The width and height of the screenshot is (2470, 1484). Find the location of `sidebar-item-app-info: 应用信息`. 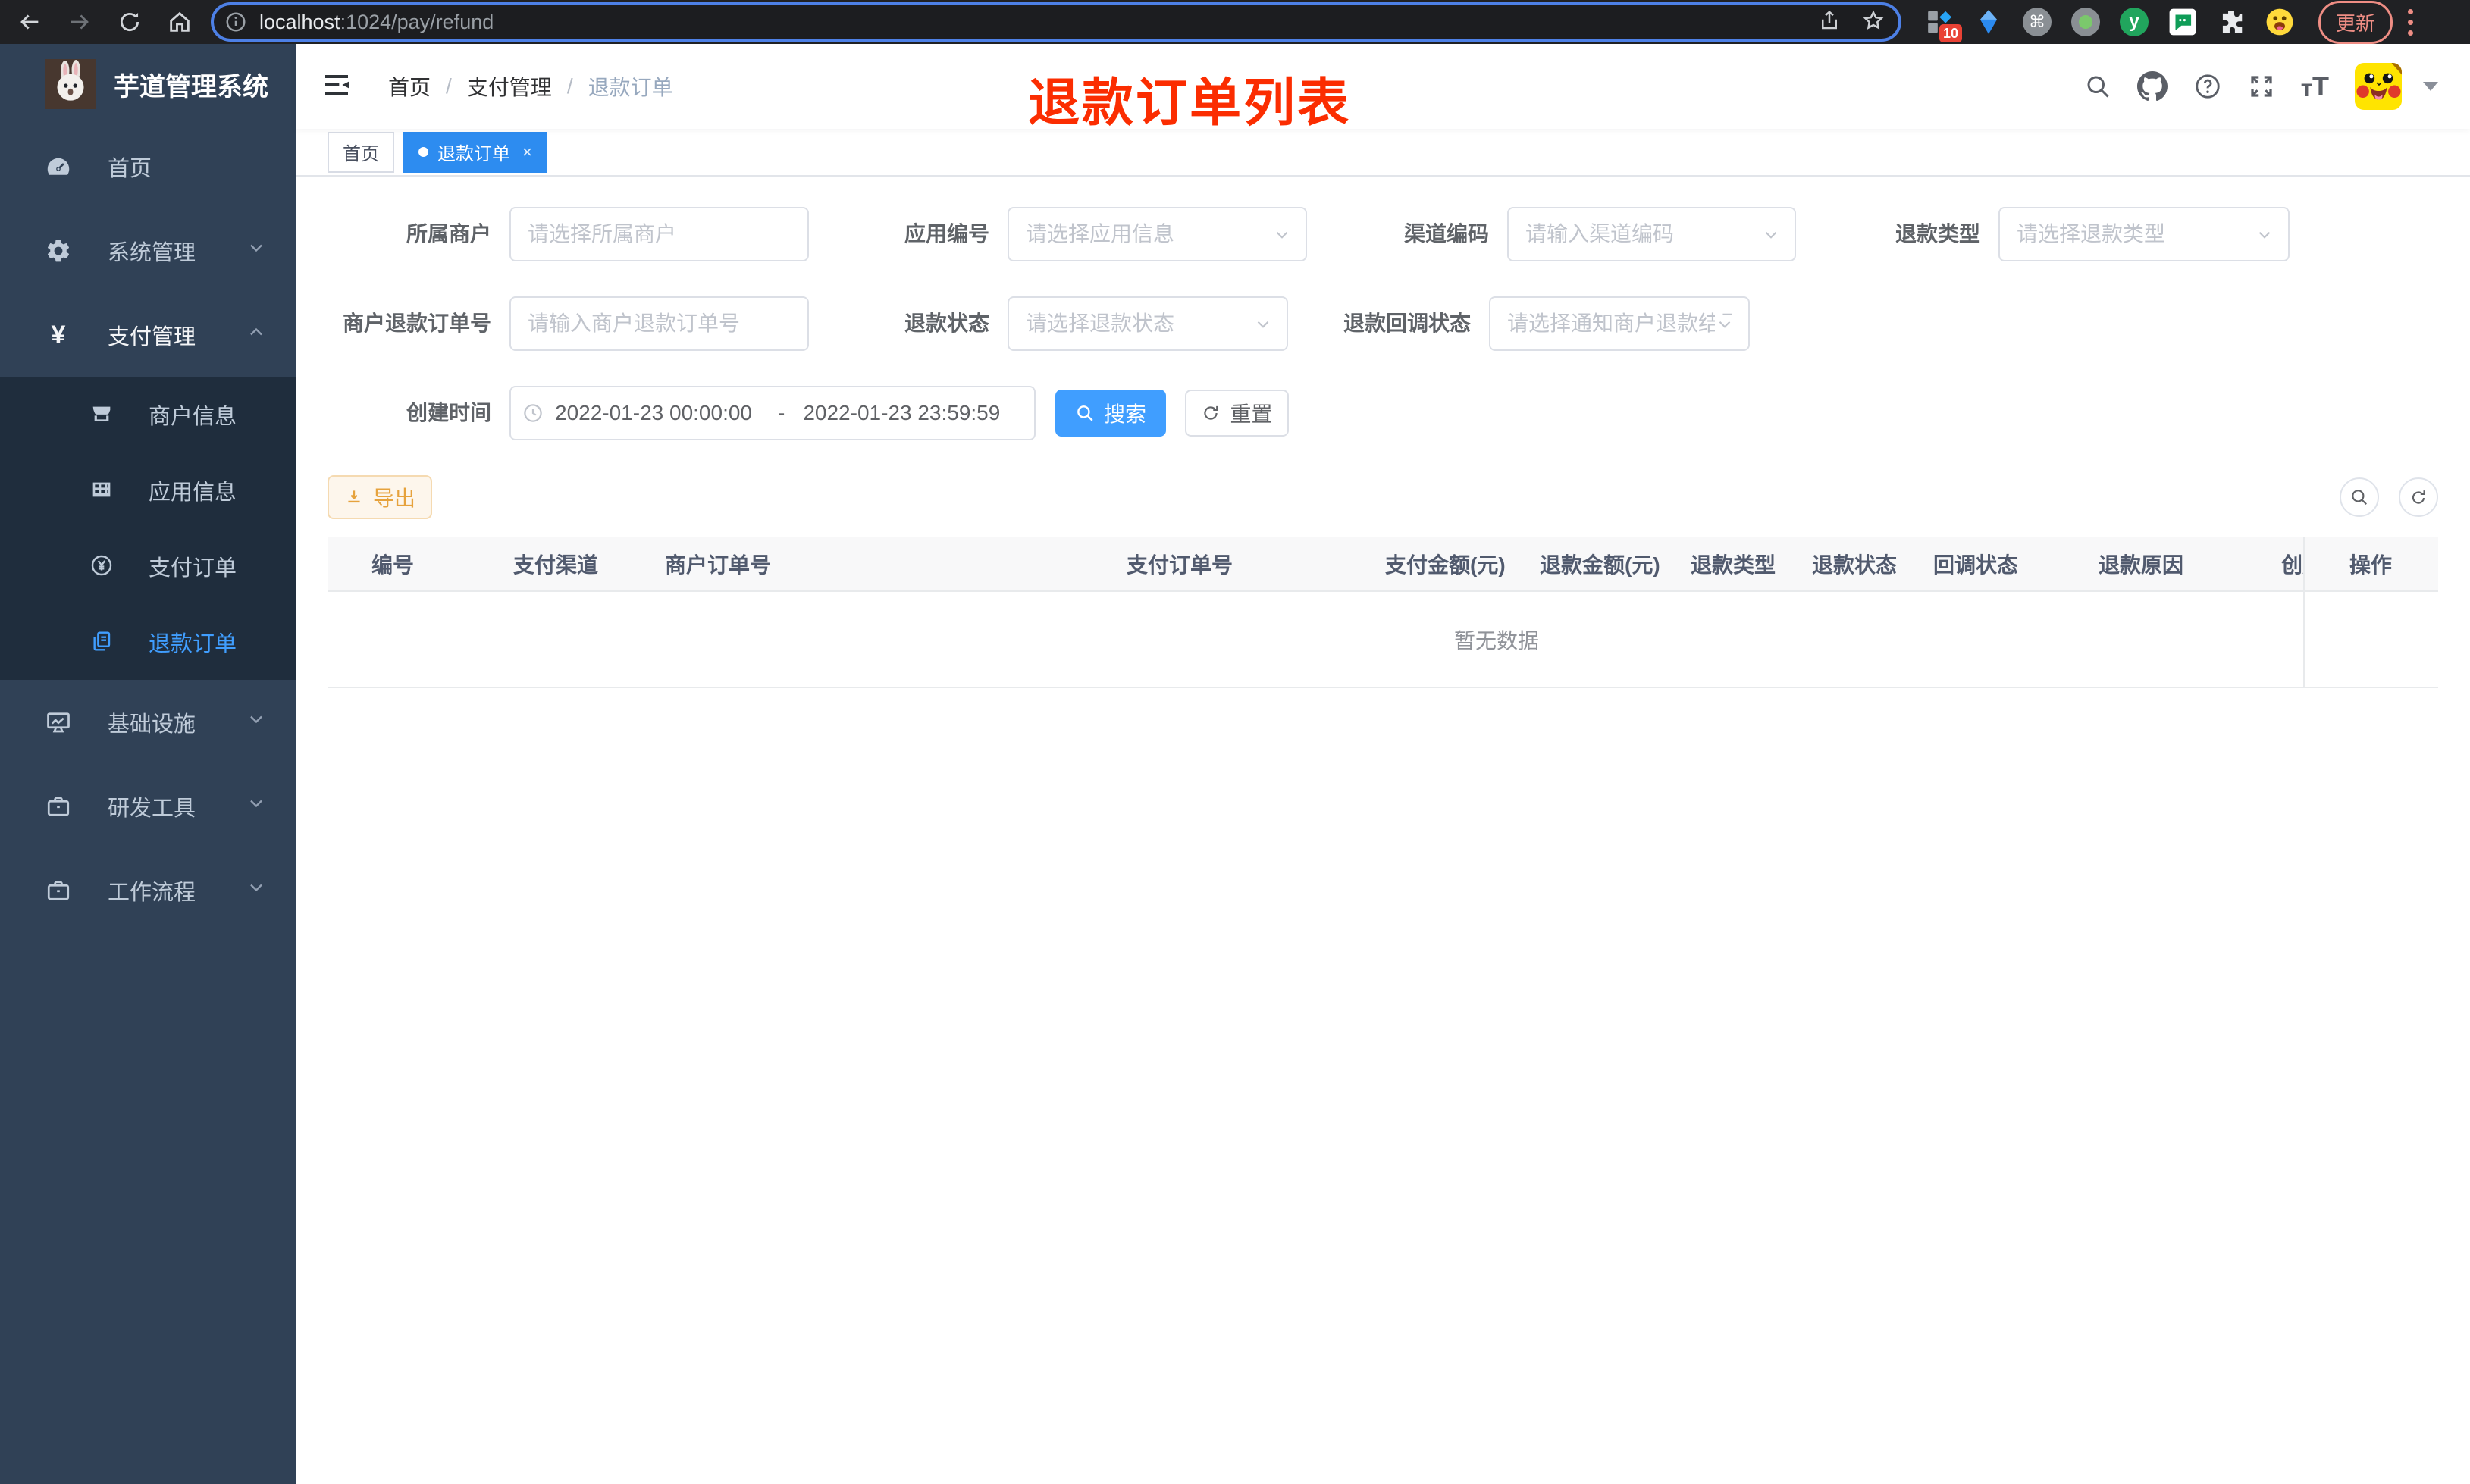

sidebar-item-app-info: 应用信息 is located at coordinates (148, 490).